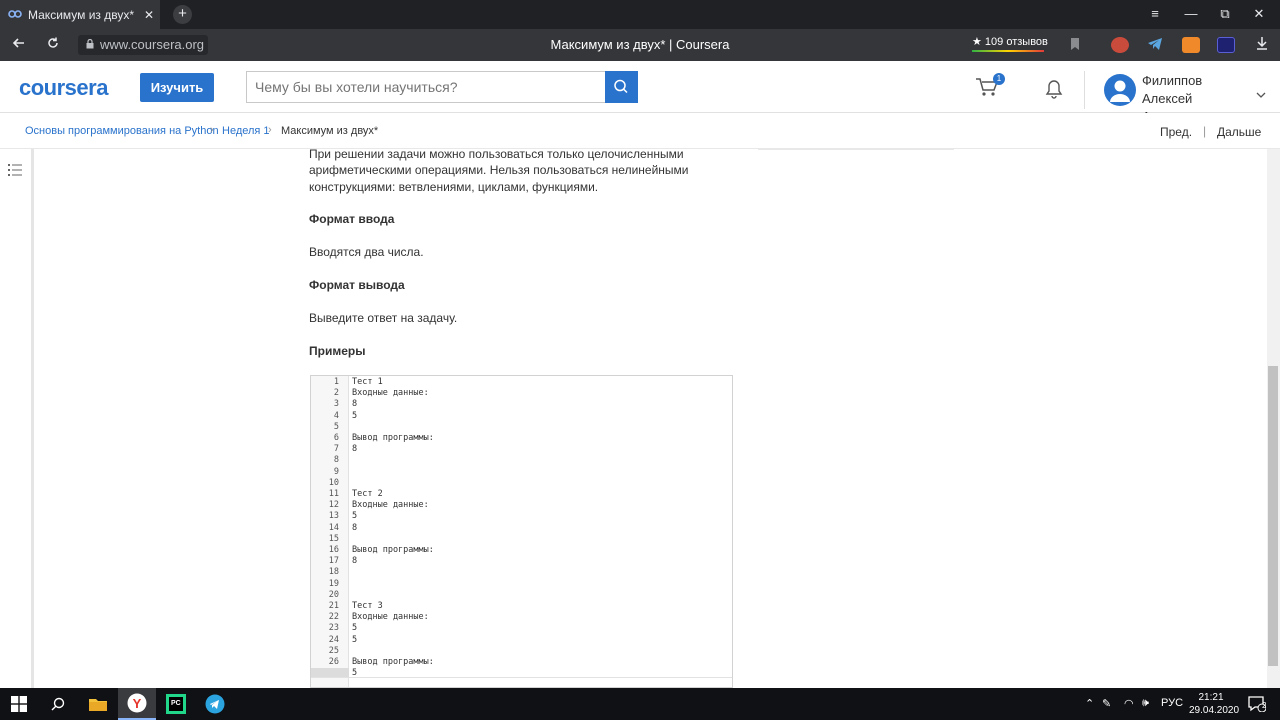  Describe the element at coordinates (426, 87) in the screenshot. I see `search-input: Чему бы вы хотели научиться?` at that location.